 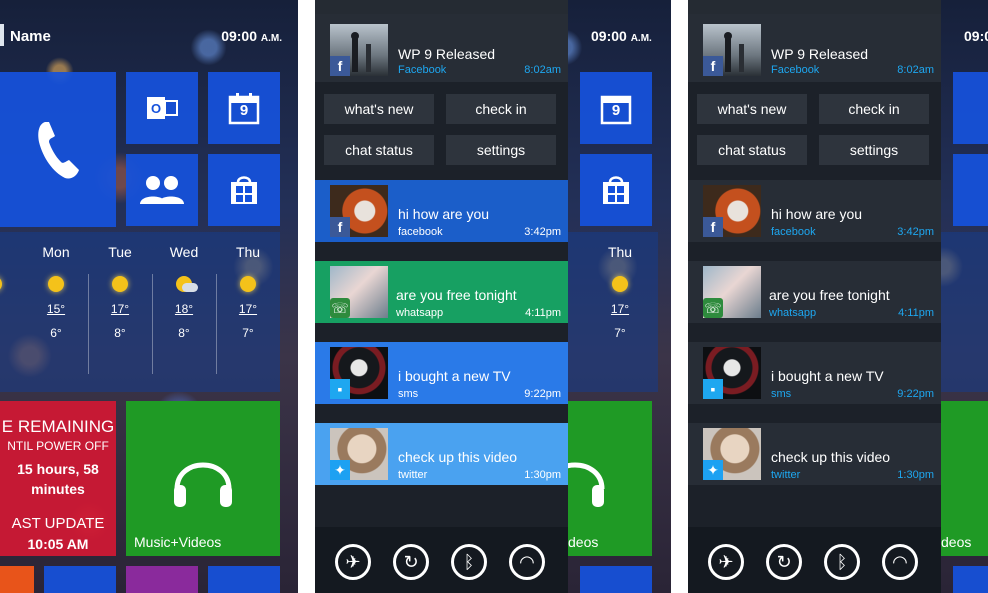 I want to click on people-icon, so click(x=162, y=190).